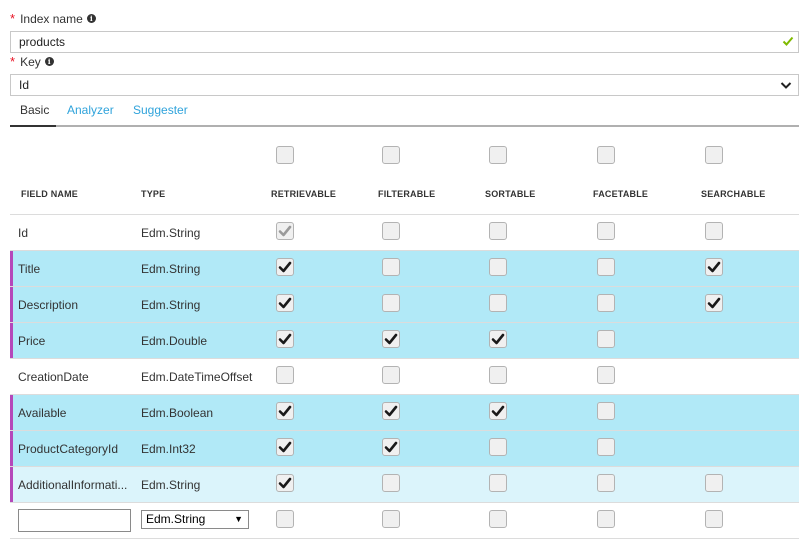 Image resolution: width=802 pixels, height=544 pixels. Describe the element at coordinates (404, 232) in the screenshot. I see `table-row: Id Edm.String` at that location.